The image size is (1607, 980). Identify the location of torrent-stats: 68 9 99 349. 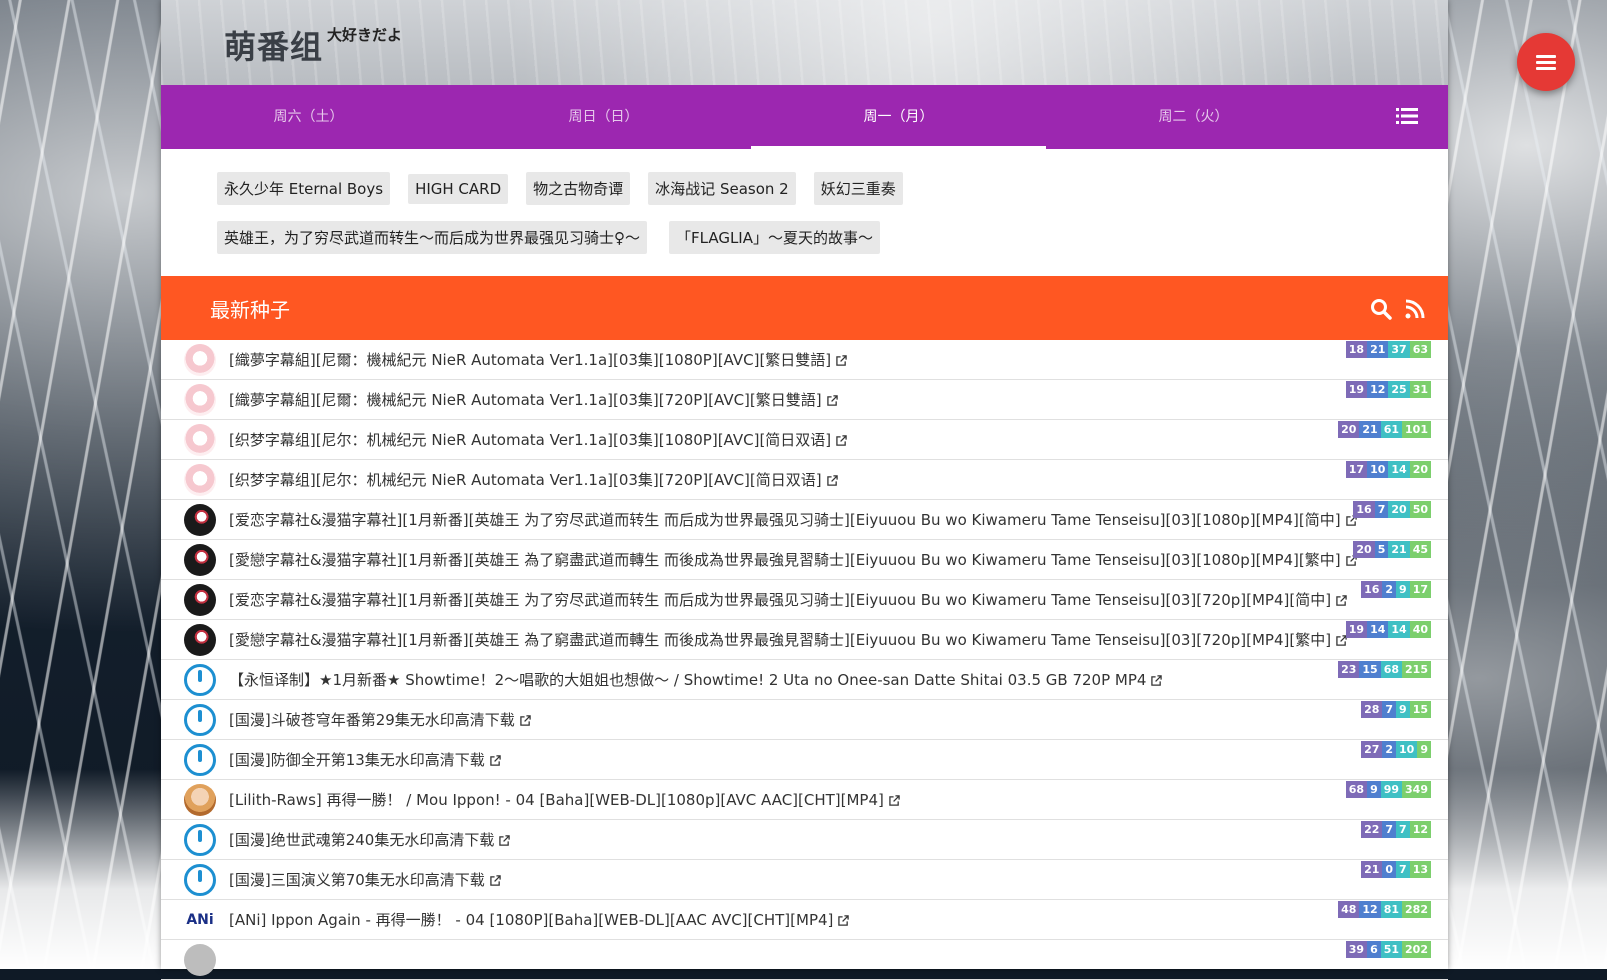
(1388, 789).